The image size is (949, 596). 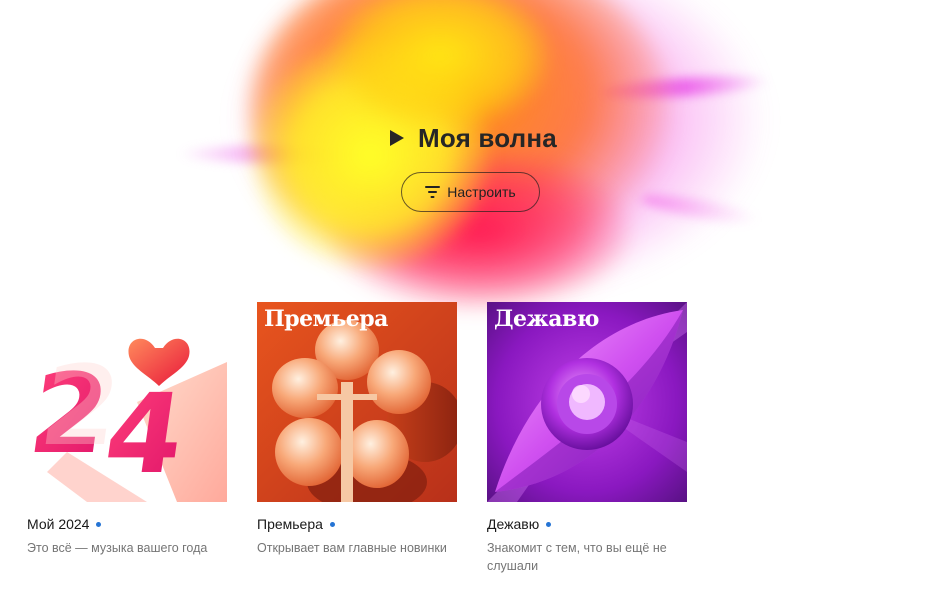 I want to click on card-title: Премьера, so click(x=290, y=524).